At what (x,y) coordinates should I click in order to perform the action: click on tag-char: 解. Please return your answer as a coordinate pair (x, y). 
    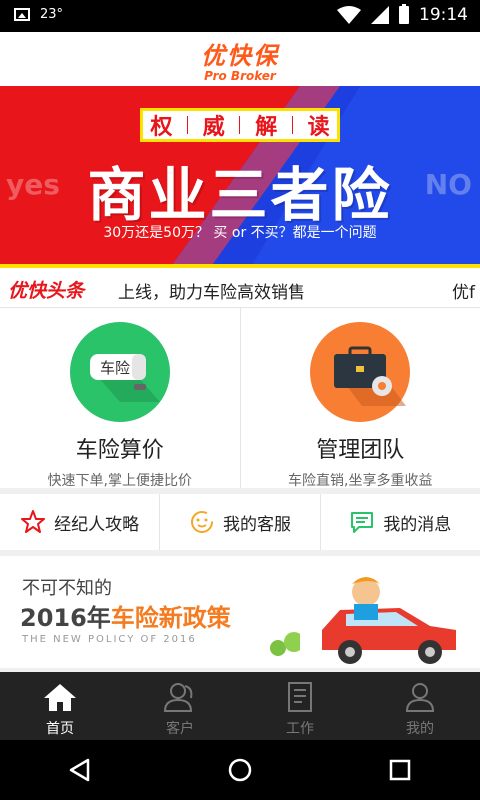
    Looking at the image, I should click on (266, 127).